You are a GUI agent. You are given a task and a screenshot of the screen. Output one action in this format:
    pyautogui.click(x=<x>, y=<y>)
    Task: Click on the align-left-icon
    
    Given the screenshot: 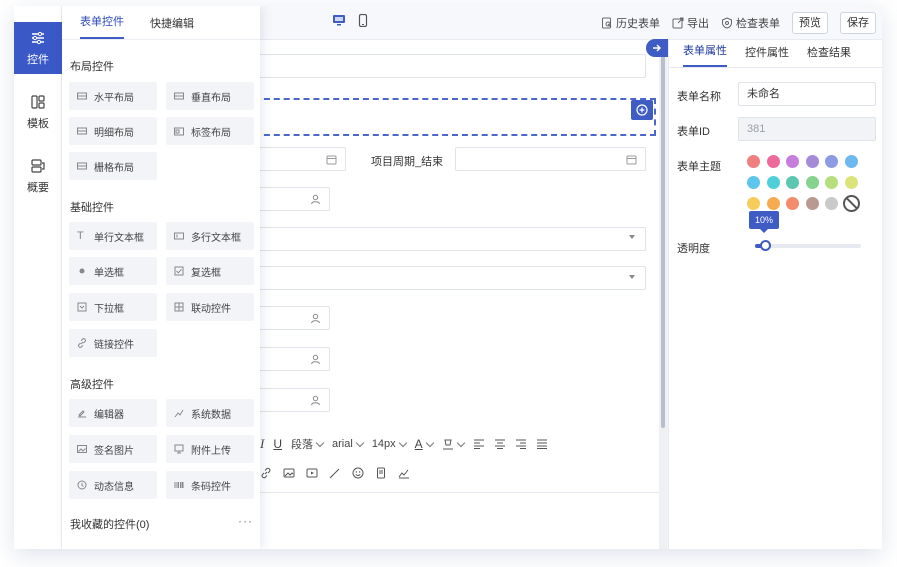 What is the action you would take?
    pyautogui.click(x=478, y=444)
    